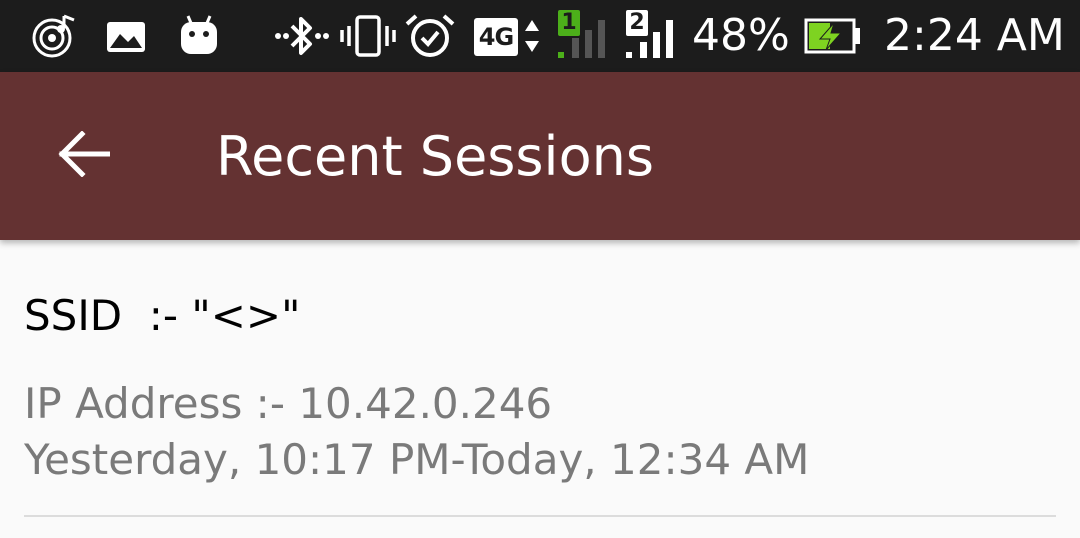 The image size is (1080, 538). Describe the element at coordinates (368, 36) in the screenshot. I see `vibrate-icon` at that location.